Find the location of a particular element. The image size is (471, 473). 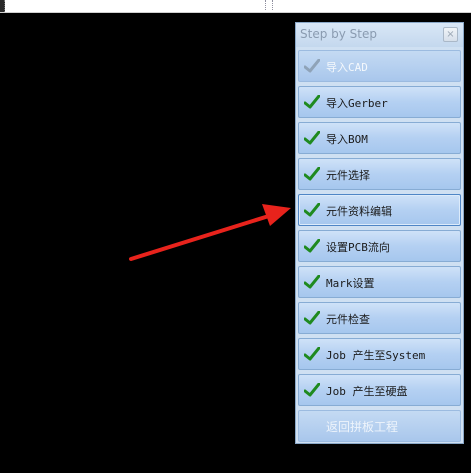

step-component-select-button: 元件选择 is located at coordinates (379, 174).